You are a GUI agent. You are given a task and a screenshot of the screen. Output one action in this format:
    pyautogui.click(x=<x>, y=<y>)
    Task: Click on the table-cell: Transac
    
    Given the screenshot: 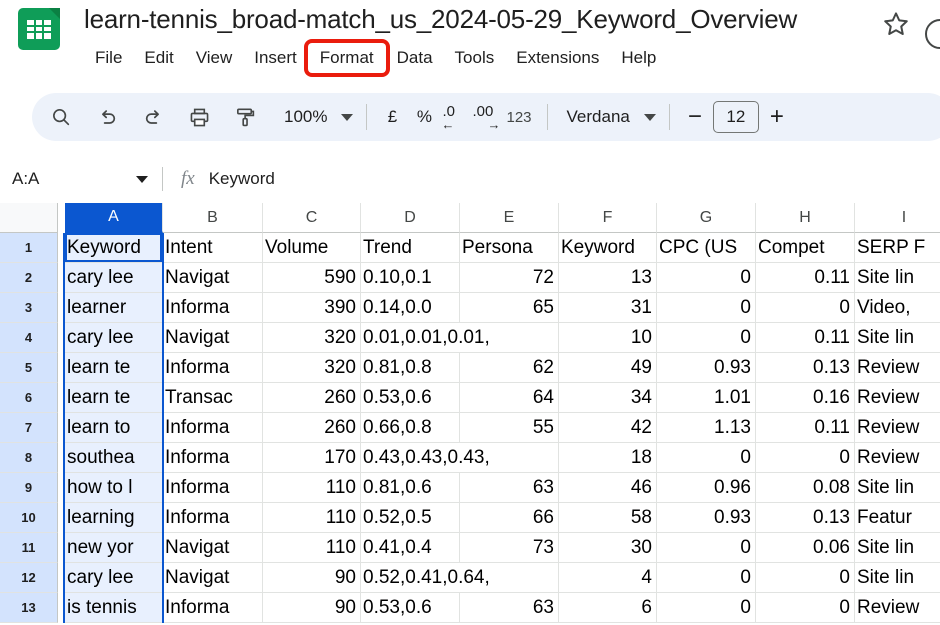 What is the action you would take?
    pyautogui.click(x=213, y=398)
    